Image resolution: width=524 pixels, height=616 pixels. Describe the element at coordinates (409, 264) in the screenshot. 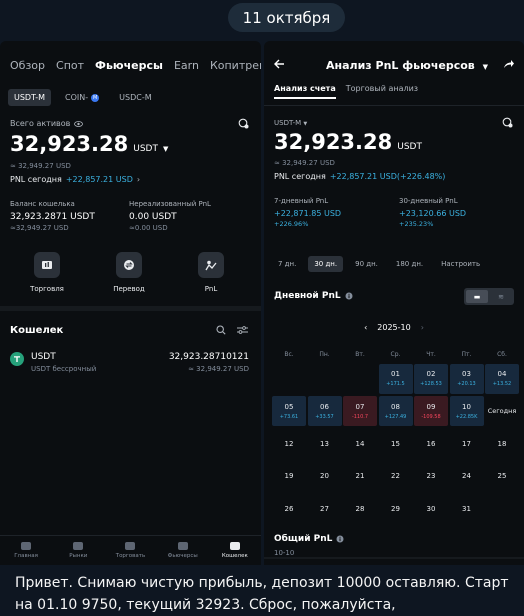

I see `period-180d: 180 дн.` at that location.